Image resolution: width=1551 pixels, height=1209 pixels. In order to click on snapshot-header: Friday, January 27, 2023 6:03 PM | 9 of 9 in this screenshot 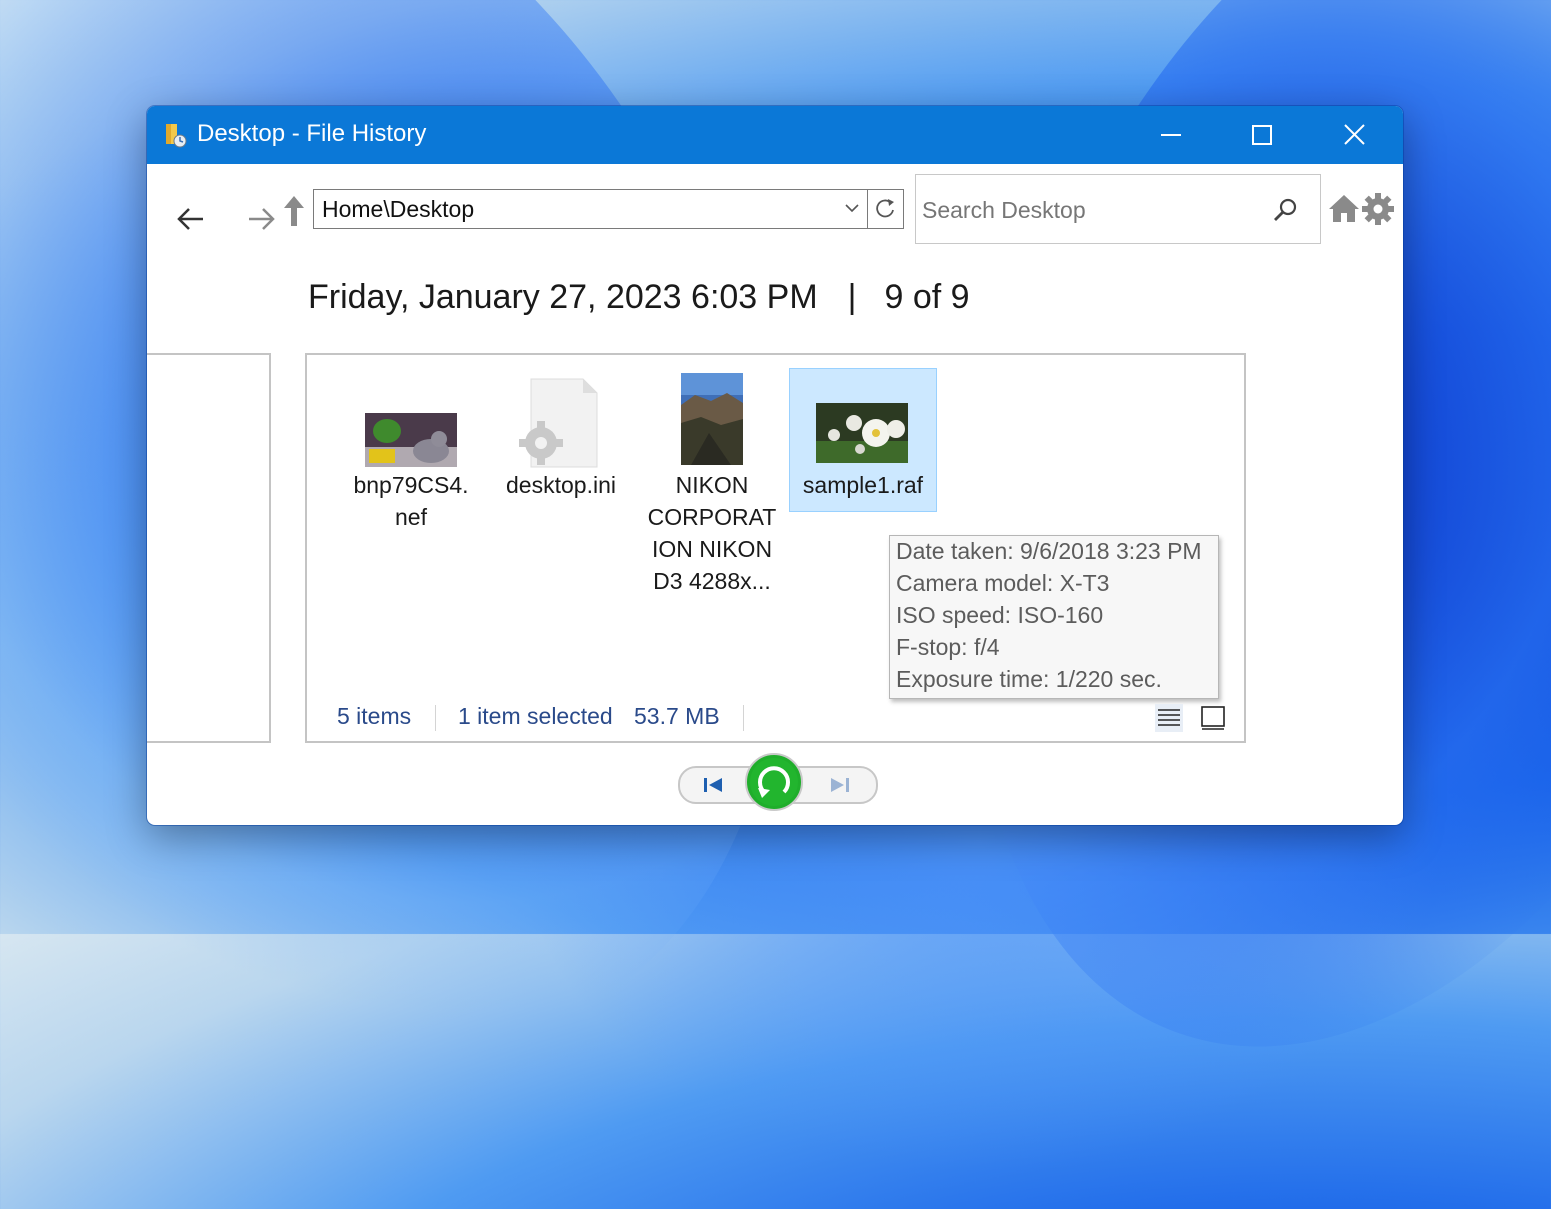, I will do `click(639, 297)`.